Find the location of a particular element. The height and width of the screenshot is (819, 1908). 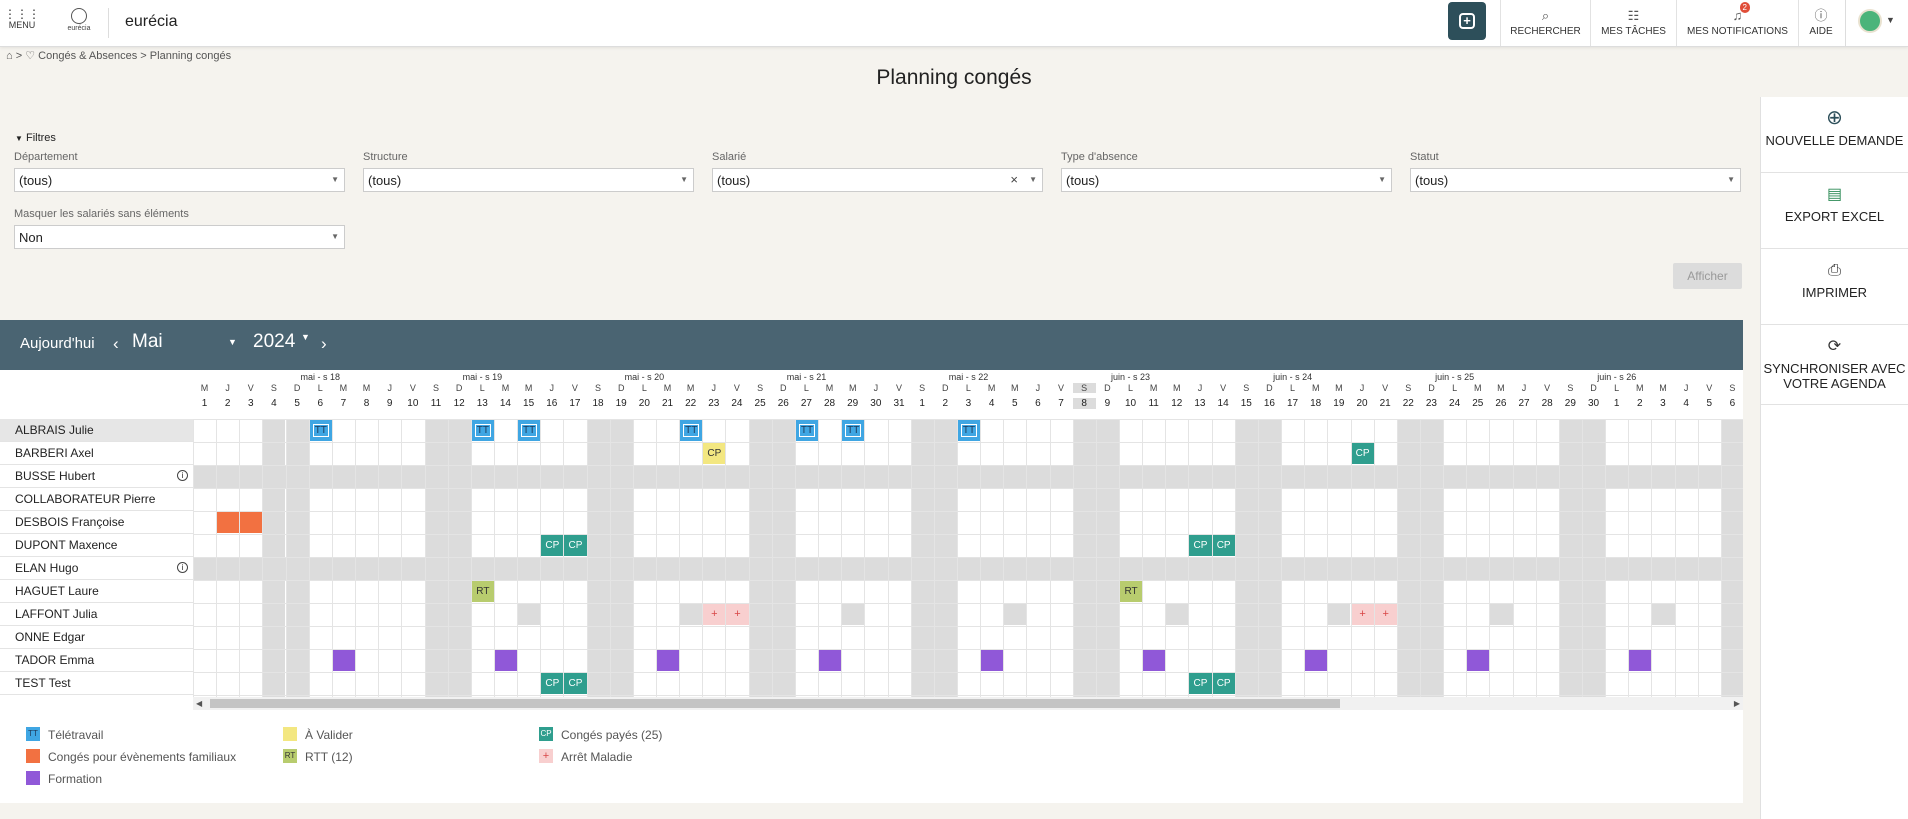

sync-agenda-button: ⟳ SYNCHRONISER AVEC VOTRE AGENDA is located at coordinates (1834, 365).